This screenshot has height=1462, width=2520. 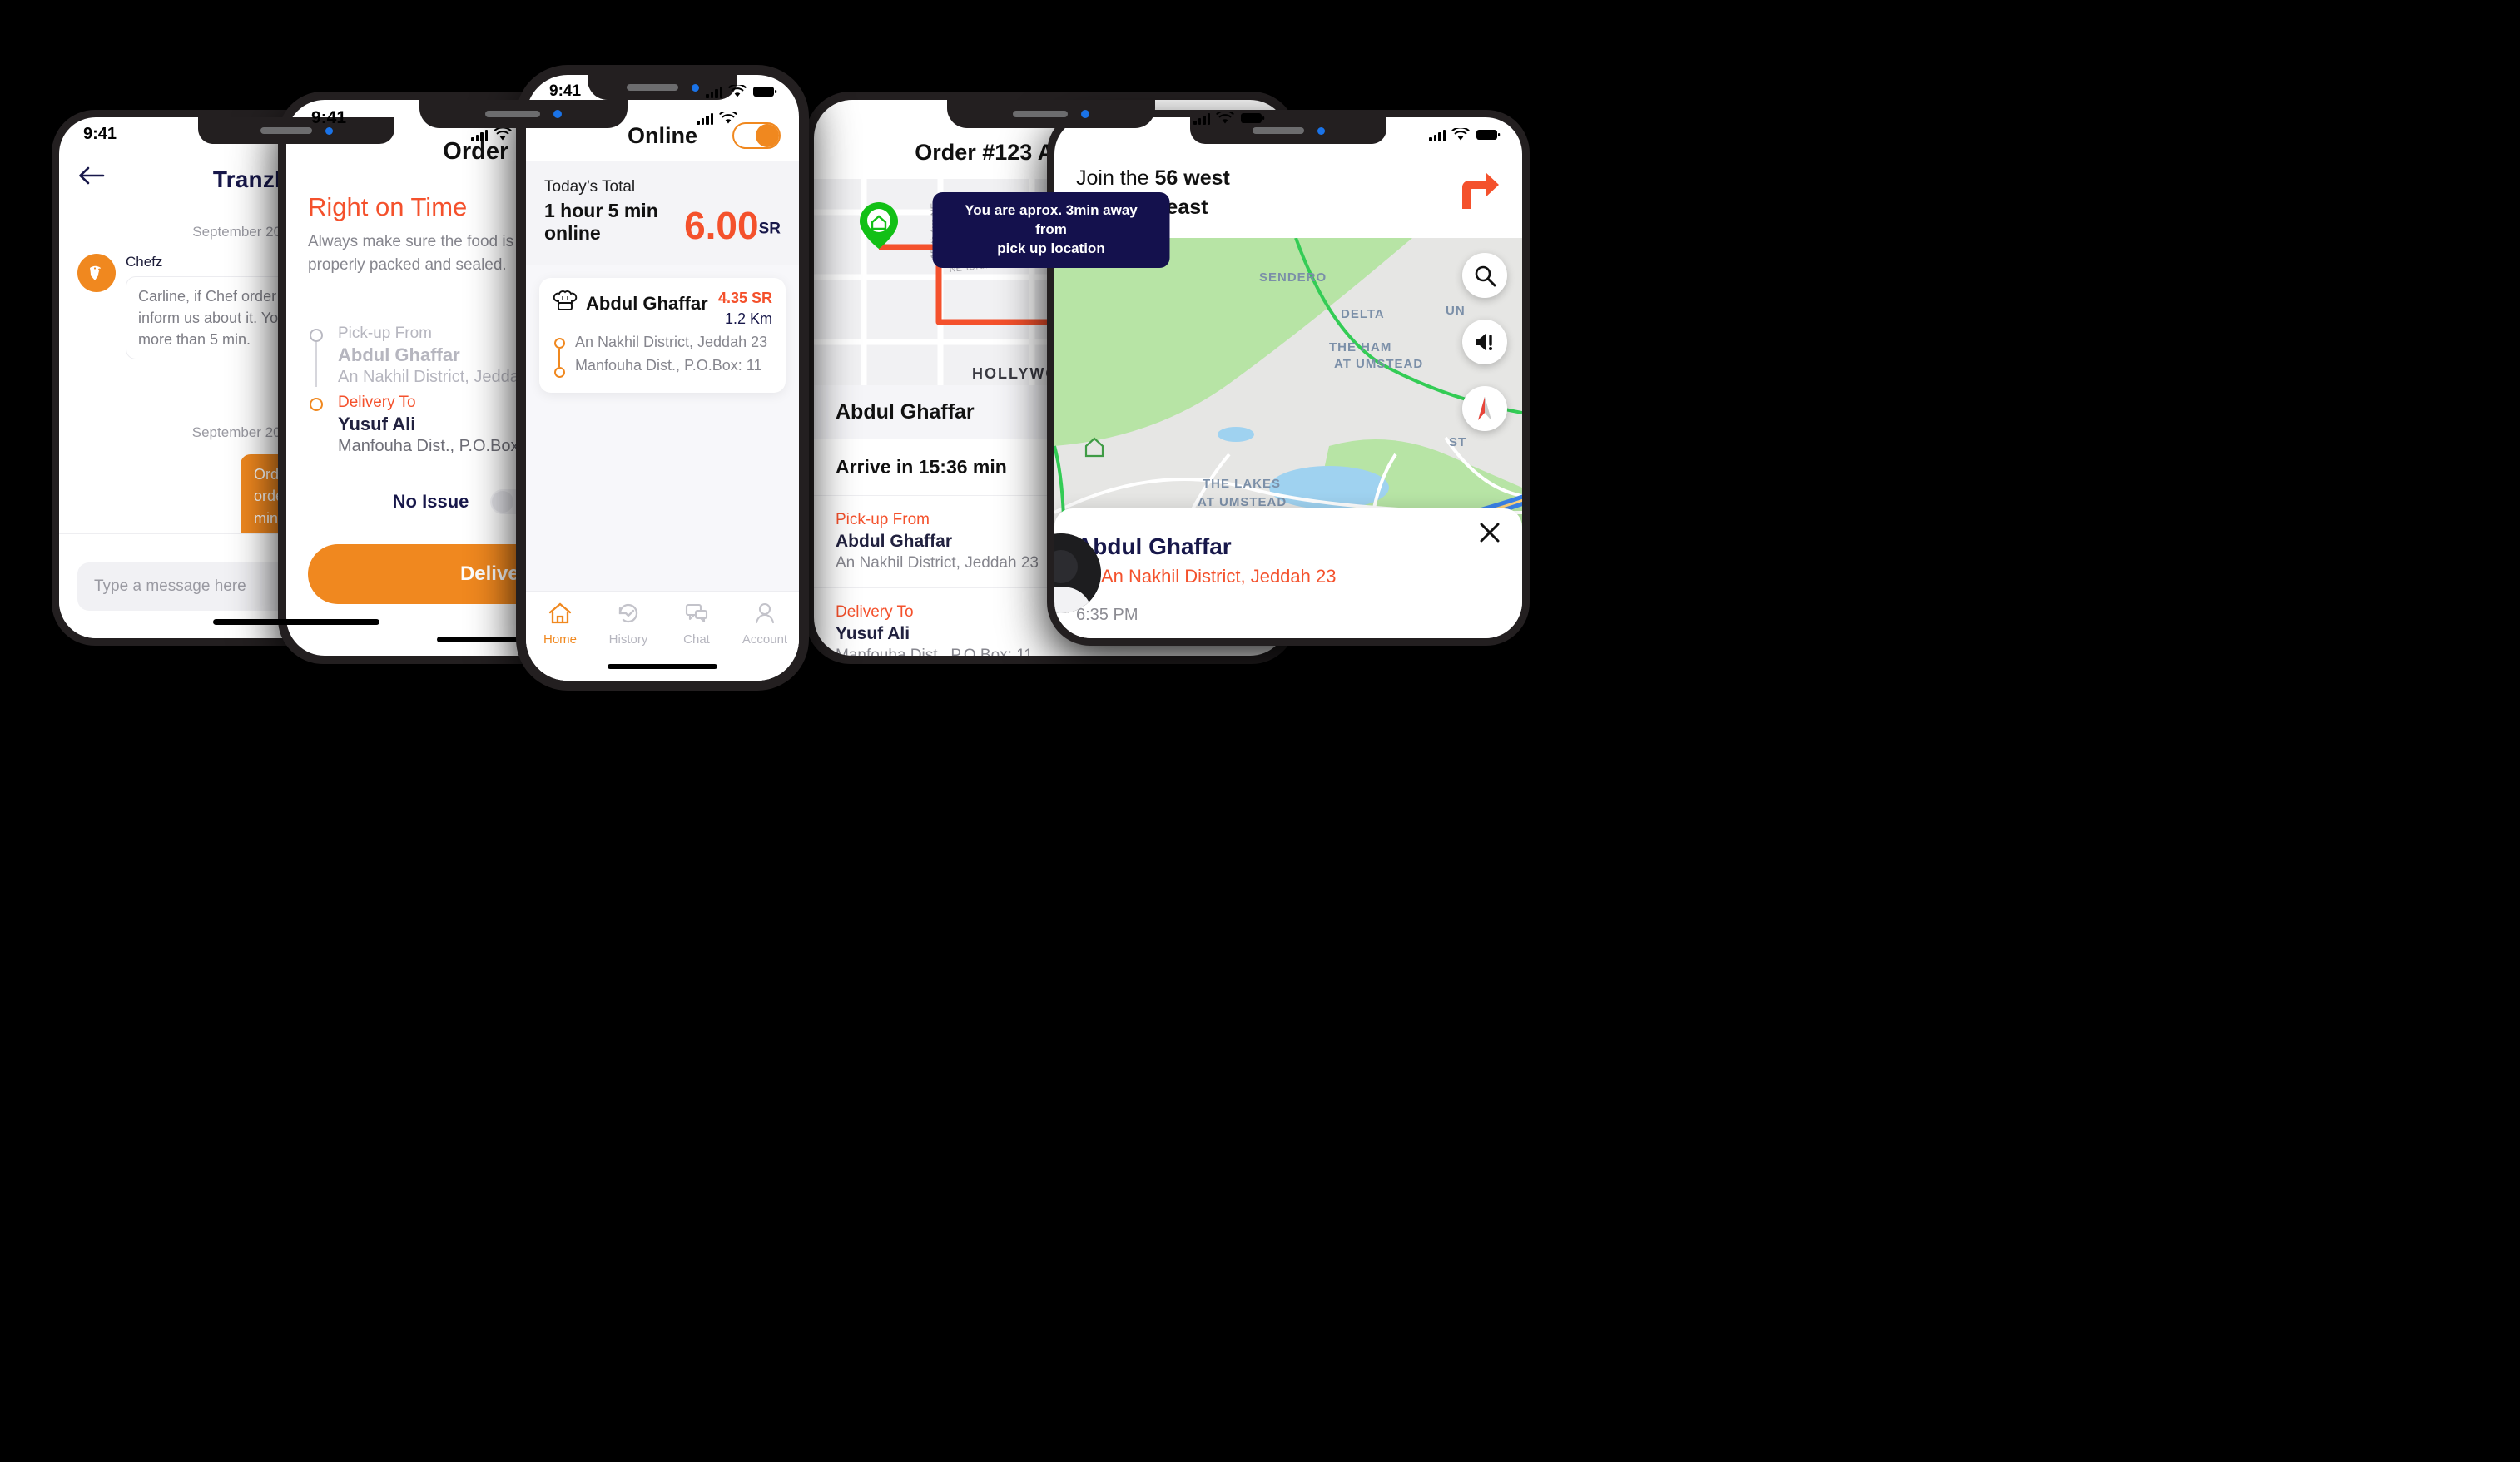 I want to click on order-distance: 1.2 Km, so click(x=748, y=318).